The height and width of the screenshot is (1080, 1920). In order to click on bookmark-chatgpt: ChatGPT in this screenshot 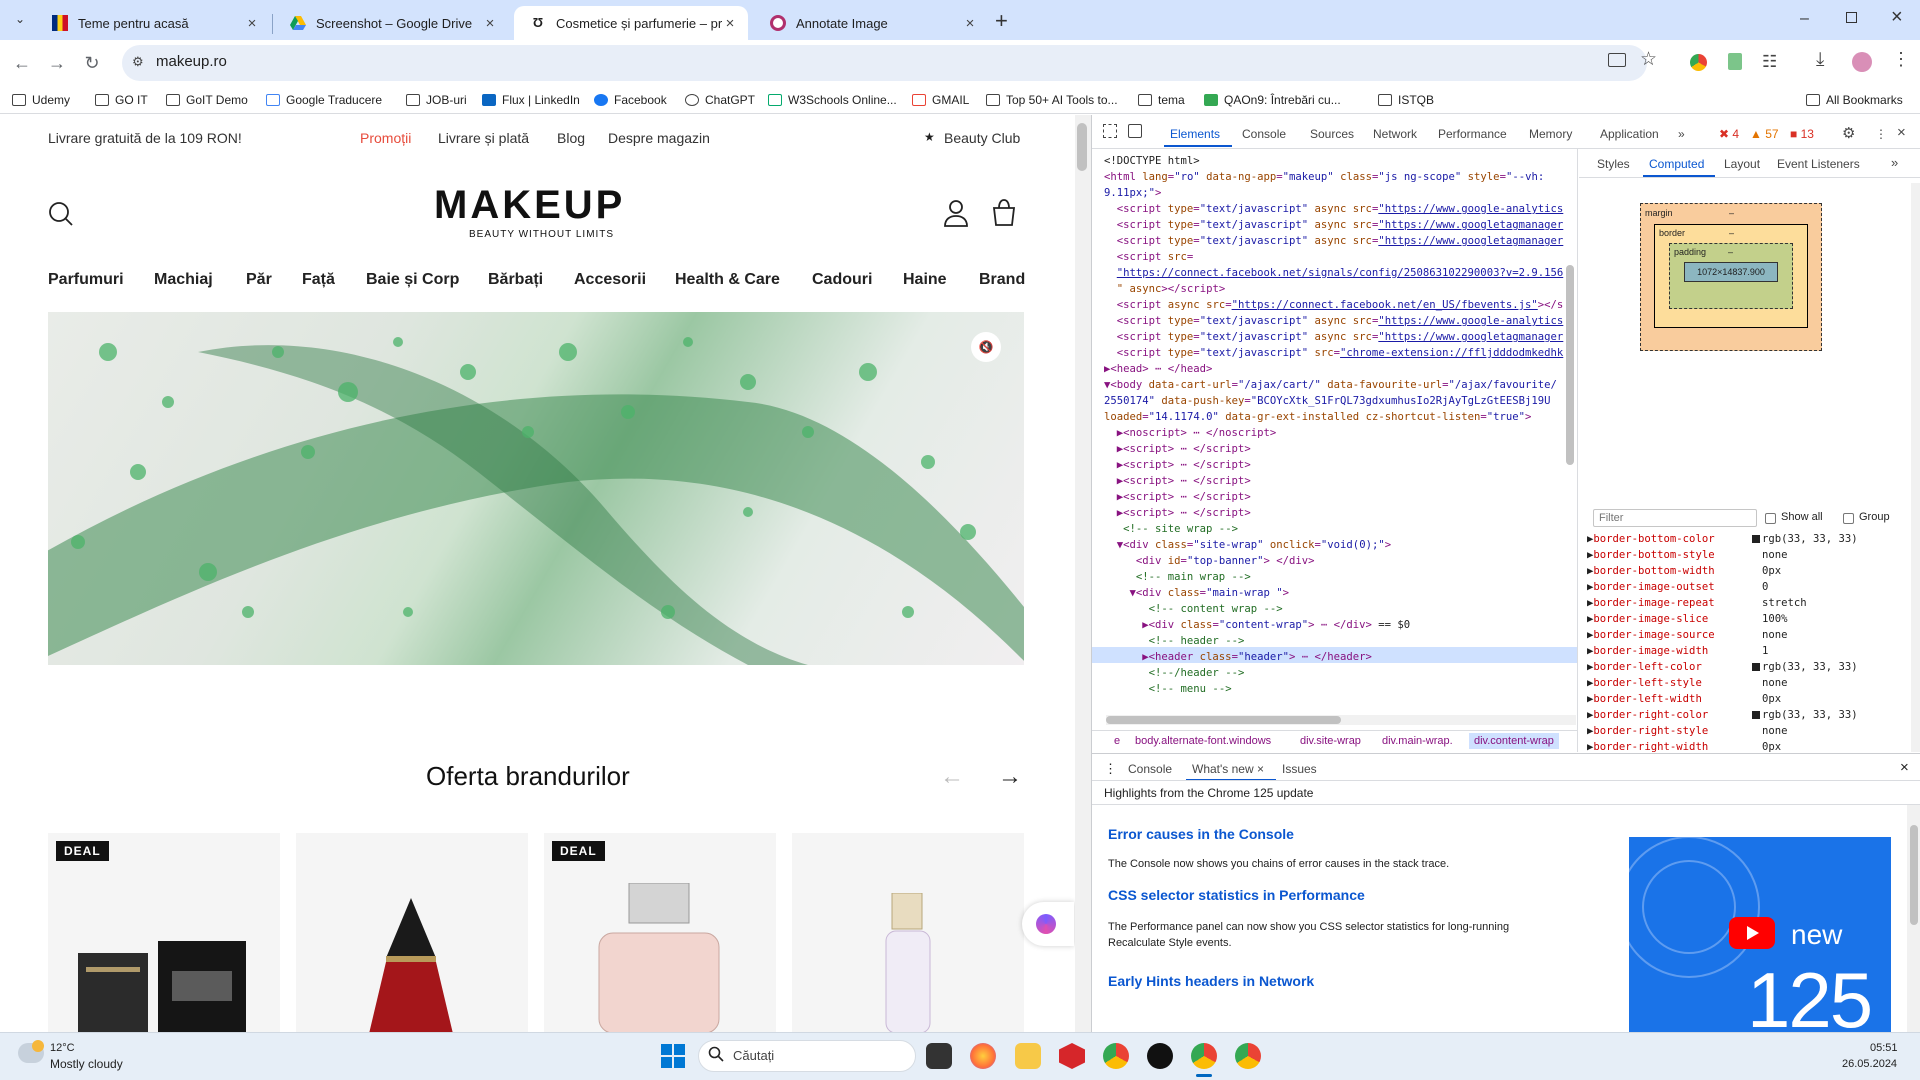, I will do `click(720, 100)`.